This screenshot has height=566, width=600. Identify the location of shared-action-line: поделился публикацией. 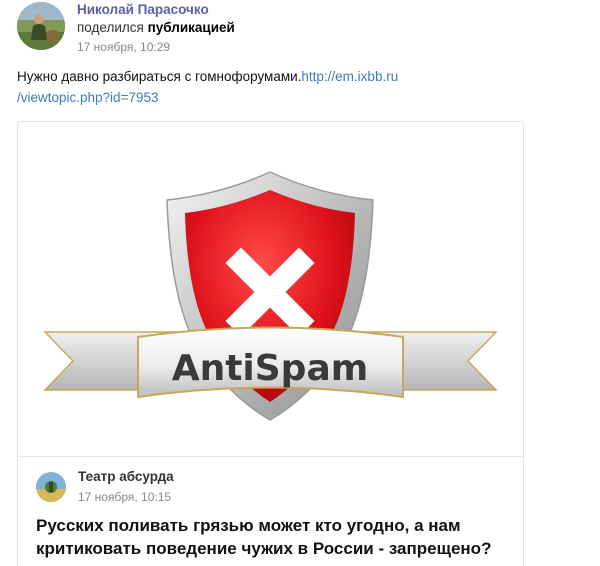
(156, 28).